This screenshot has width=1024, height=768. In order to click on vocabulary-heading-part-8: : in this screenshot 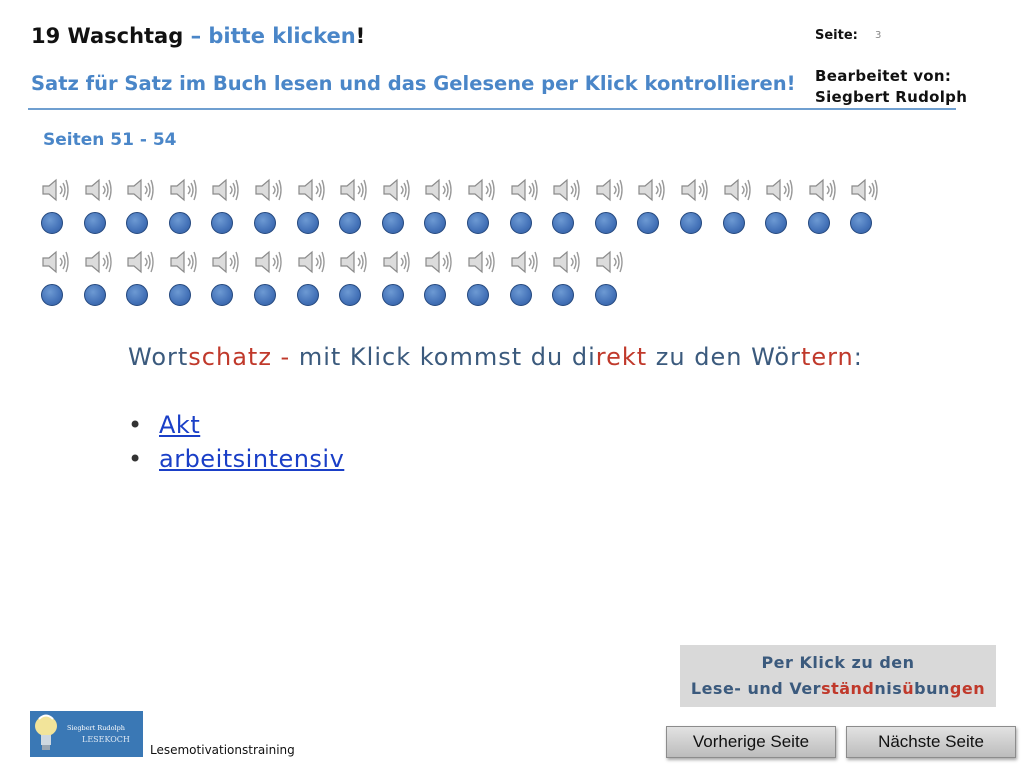, I will do `click(858, 357)`.